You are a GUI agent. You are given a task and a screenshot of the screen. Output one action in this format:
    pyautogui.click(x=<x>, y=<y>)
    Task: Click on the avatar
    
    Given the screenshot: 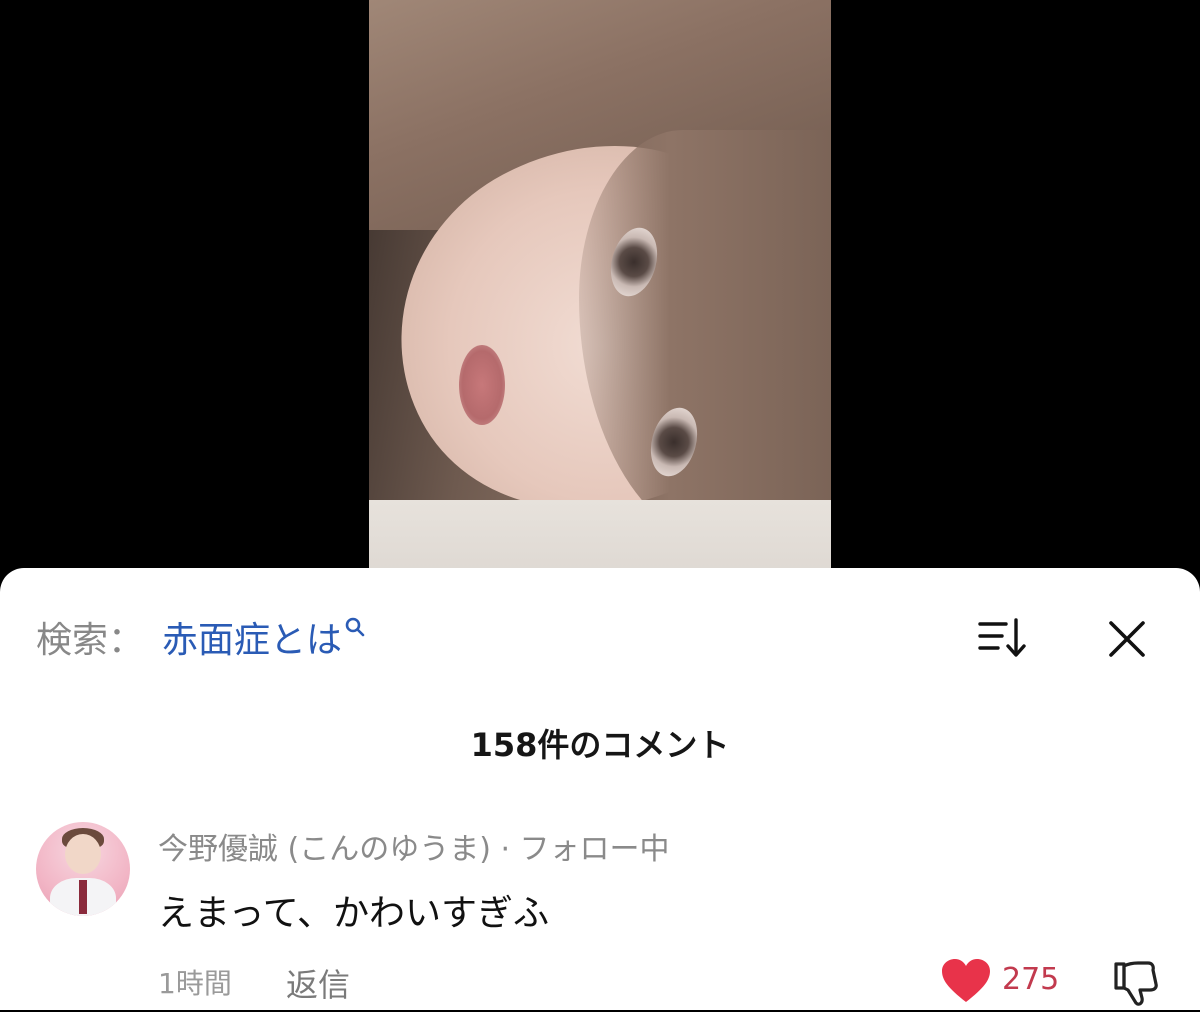 What is the action you would take?
    pyautogui.click(x=83, y=869)
    